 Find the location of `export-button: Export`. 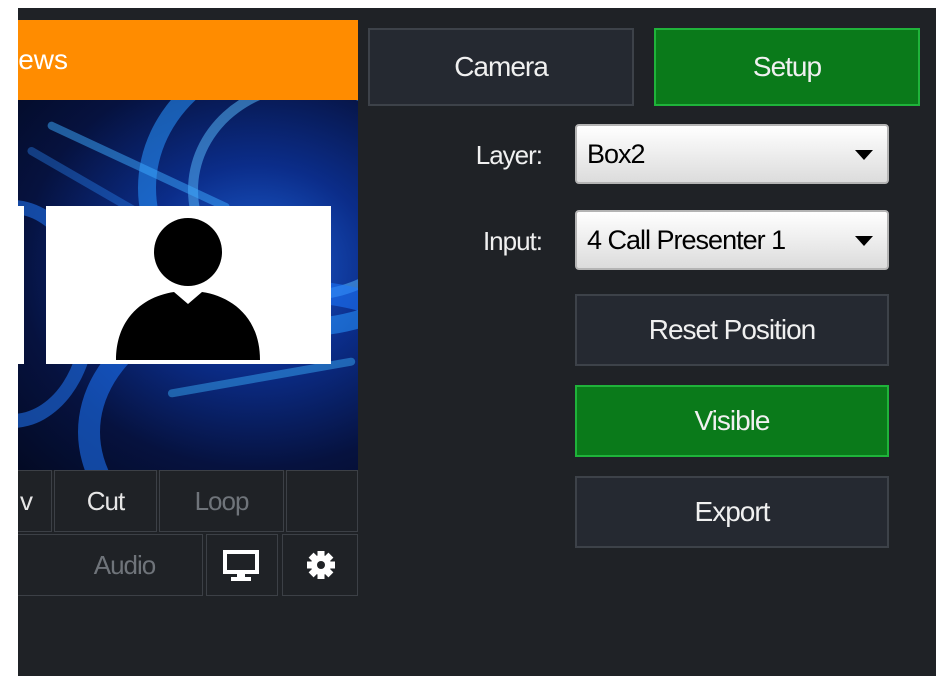

export-button: Export is located at coordinates (732, 512).